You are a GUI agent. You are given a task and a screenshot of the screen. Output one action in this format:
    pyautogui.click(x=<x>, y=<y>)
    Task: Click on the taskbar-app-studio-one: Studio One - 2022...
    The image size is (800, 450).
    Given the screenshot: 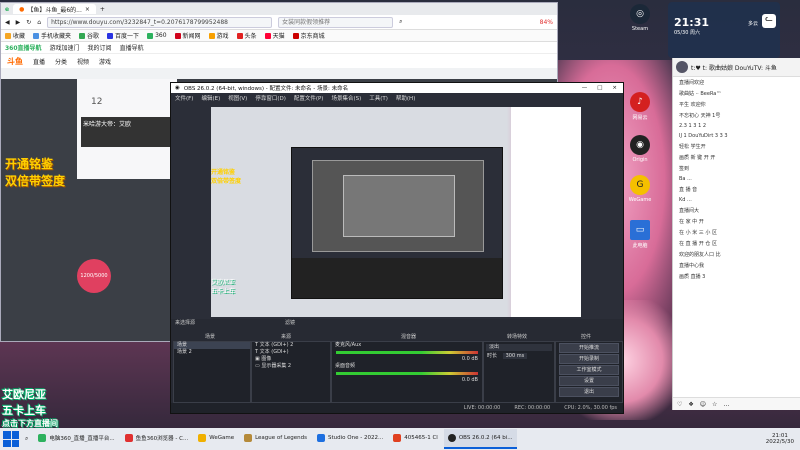 What is the action you would take?
    pyautogui.click(x=350, y=439)
    